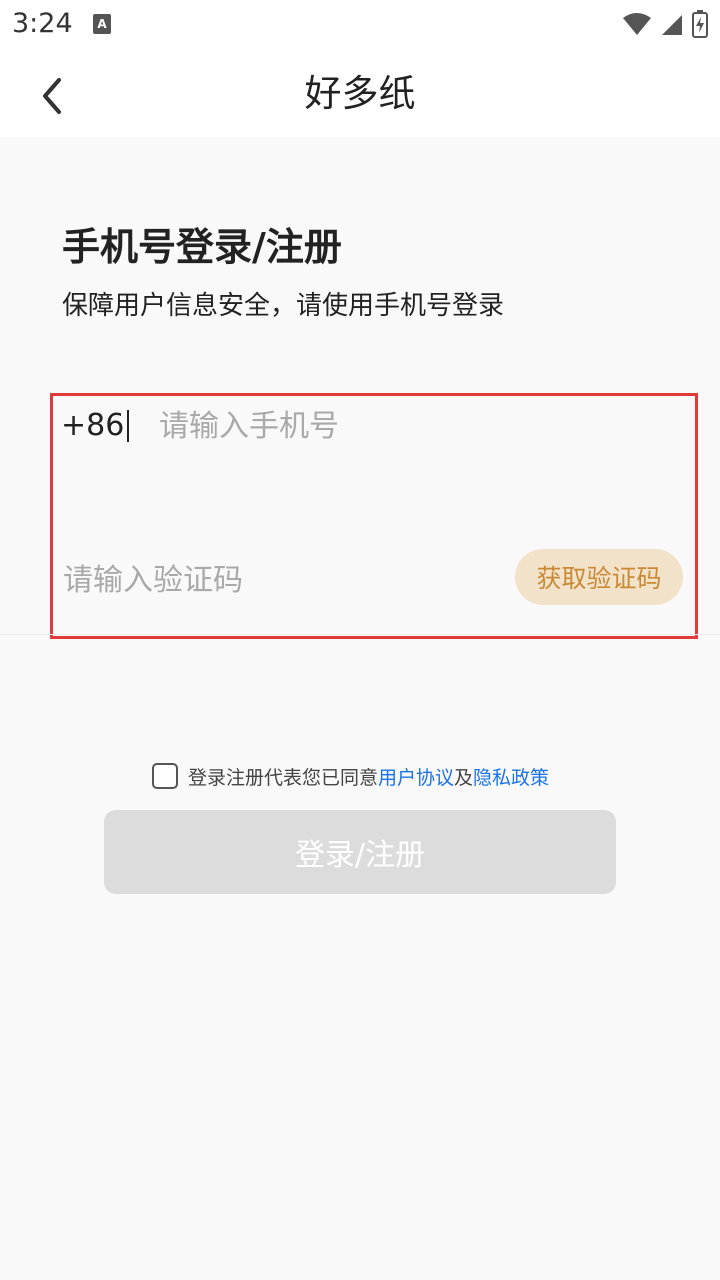  I want to click on svg-text: A, so click(102, 24).